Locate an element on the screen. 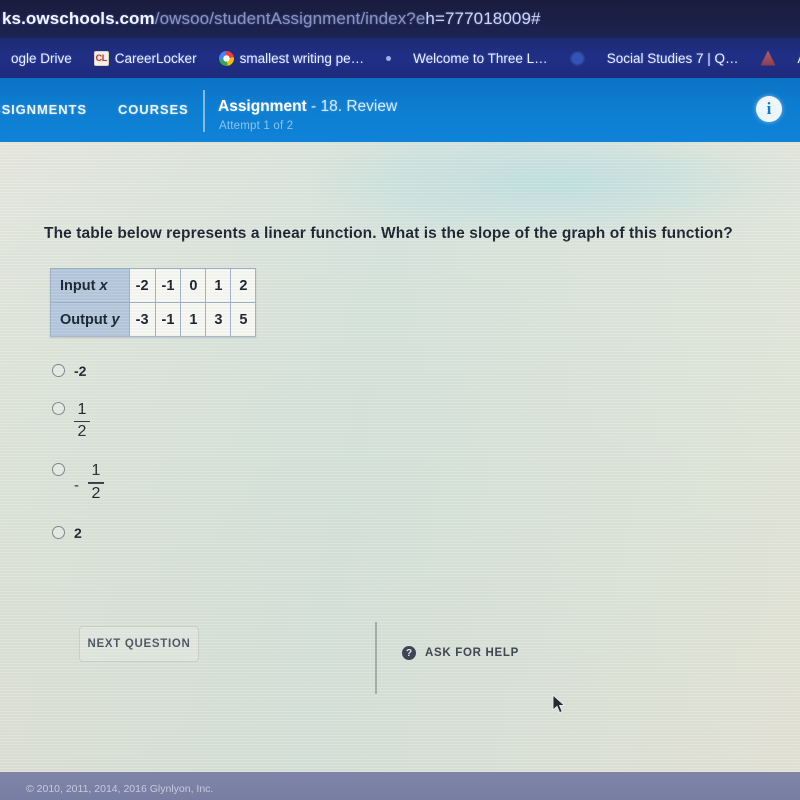  answer-option-d-label: 2 is located at coordinates (78, 533).